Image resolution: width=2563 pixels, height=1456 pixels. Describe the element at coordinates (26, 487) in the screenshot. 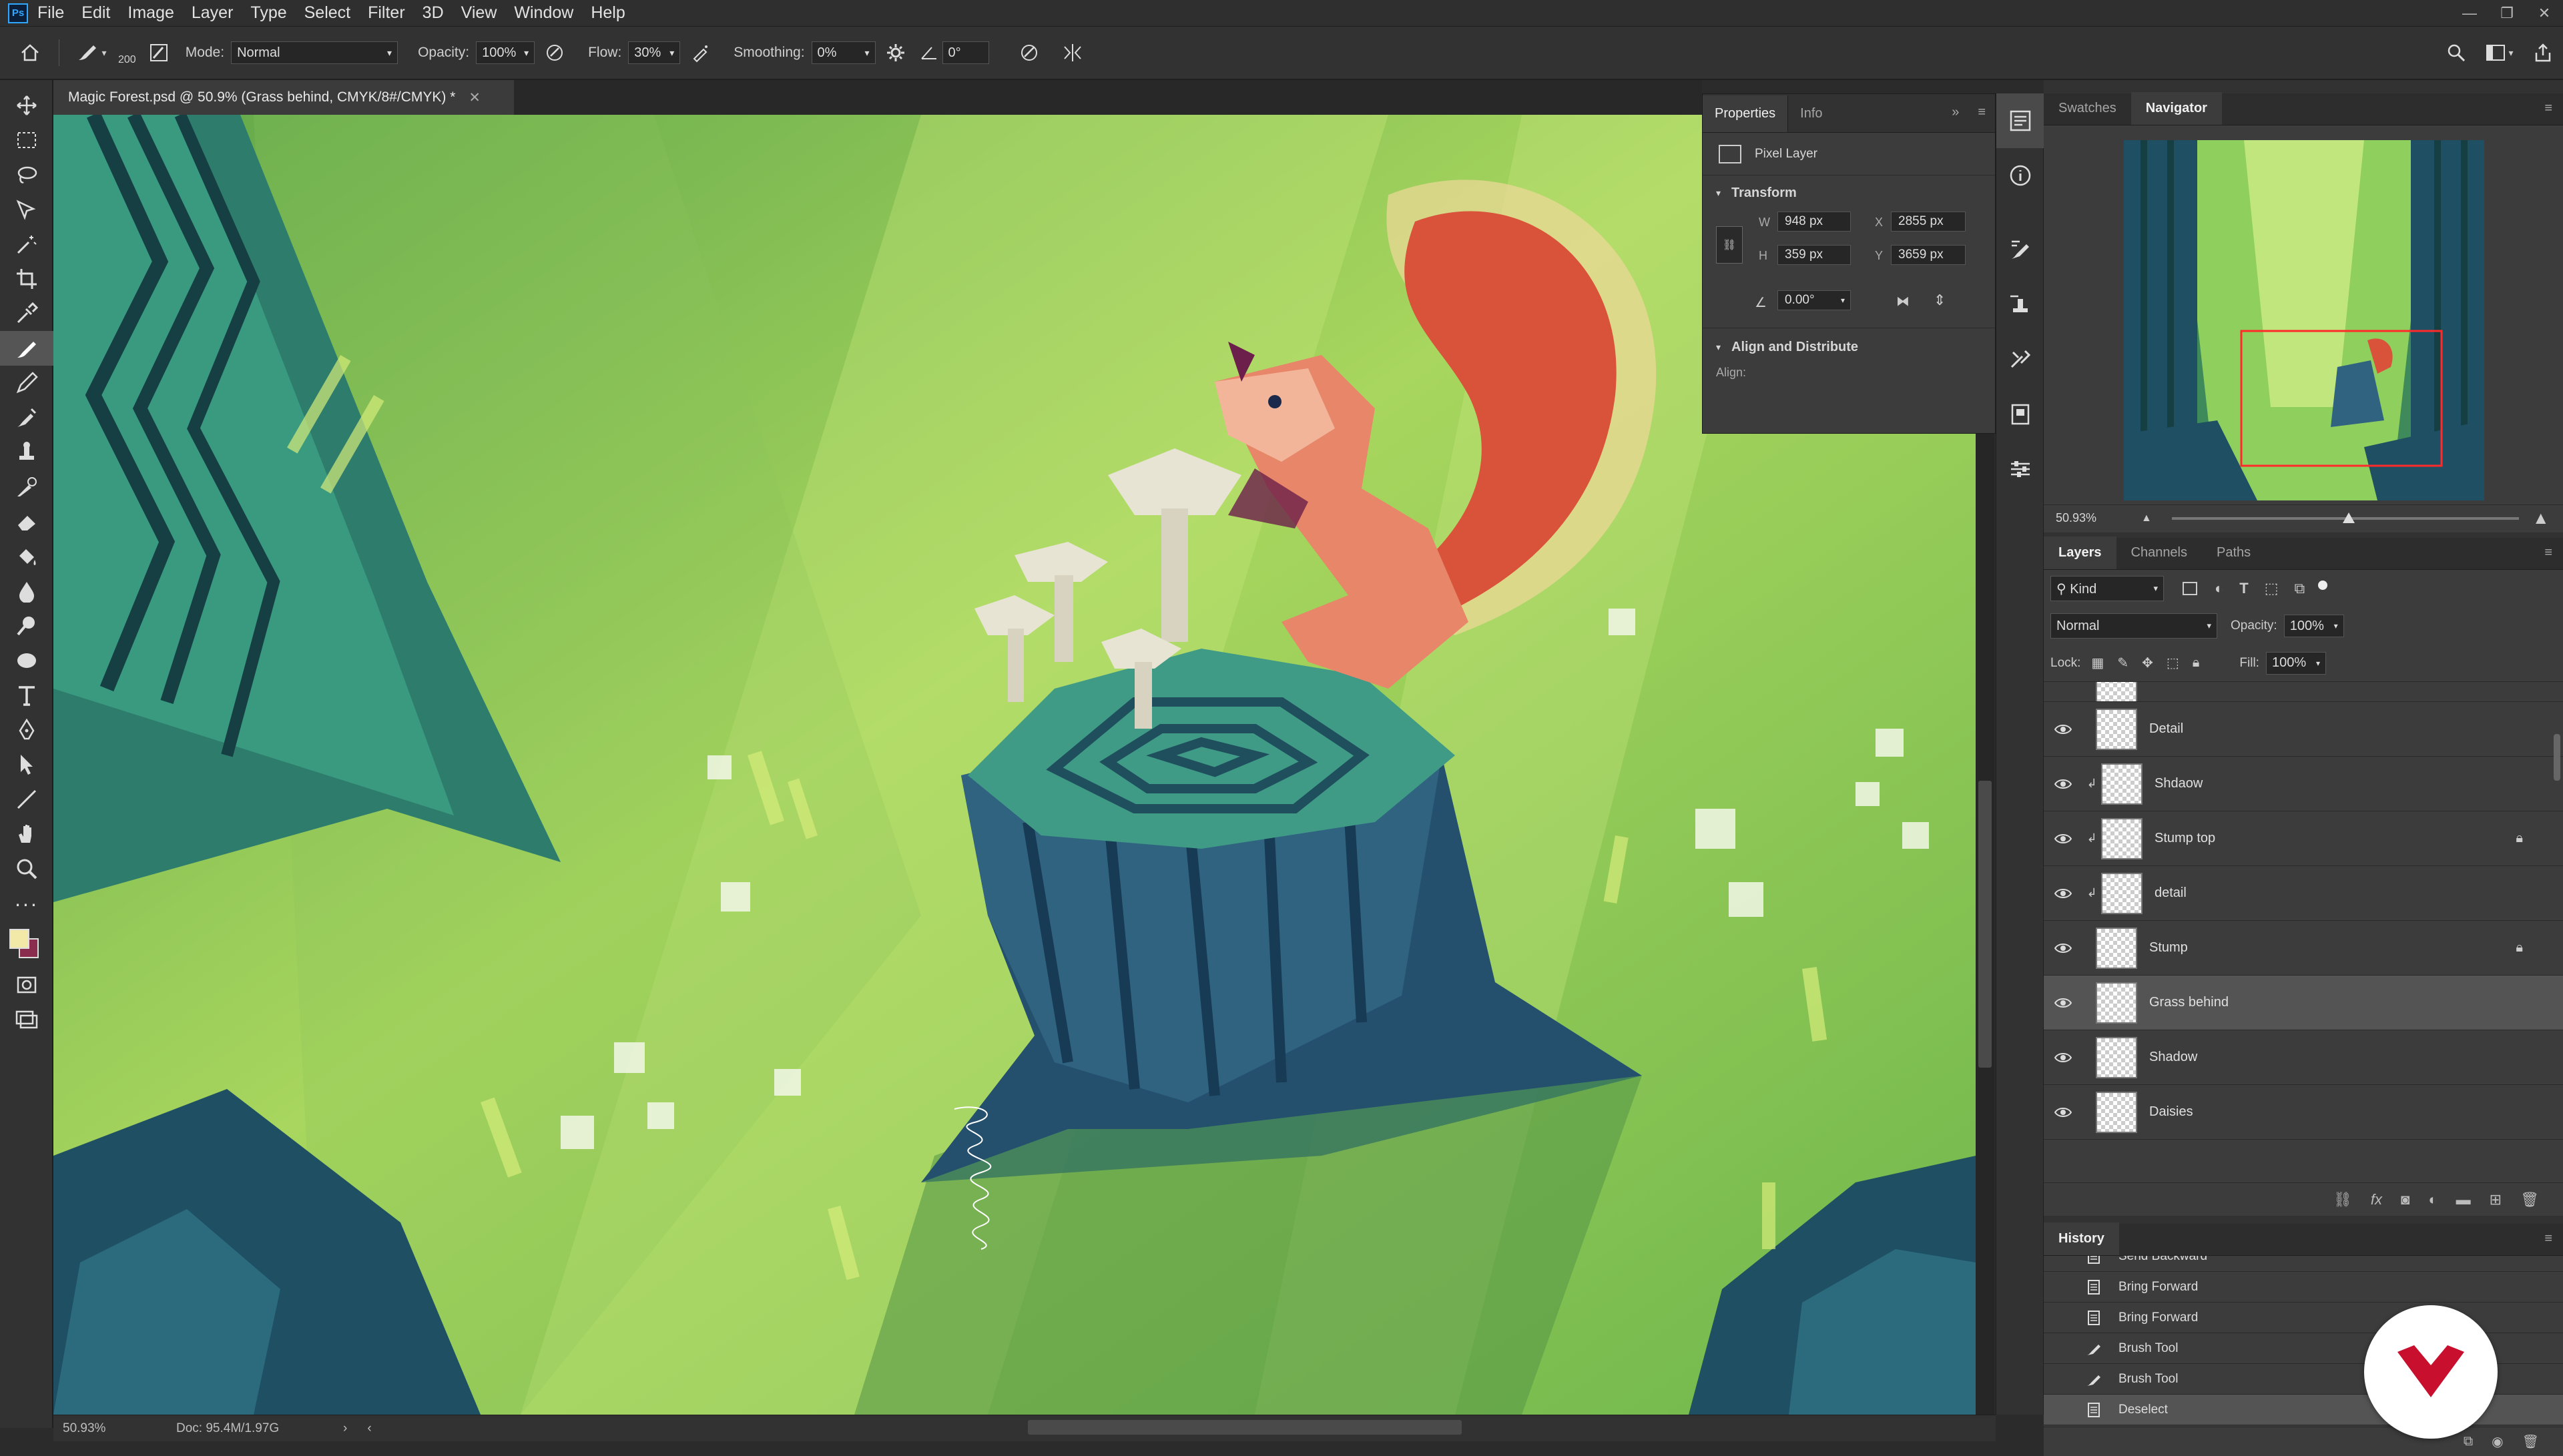

I see `history-brush-icon` at that location.